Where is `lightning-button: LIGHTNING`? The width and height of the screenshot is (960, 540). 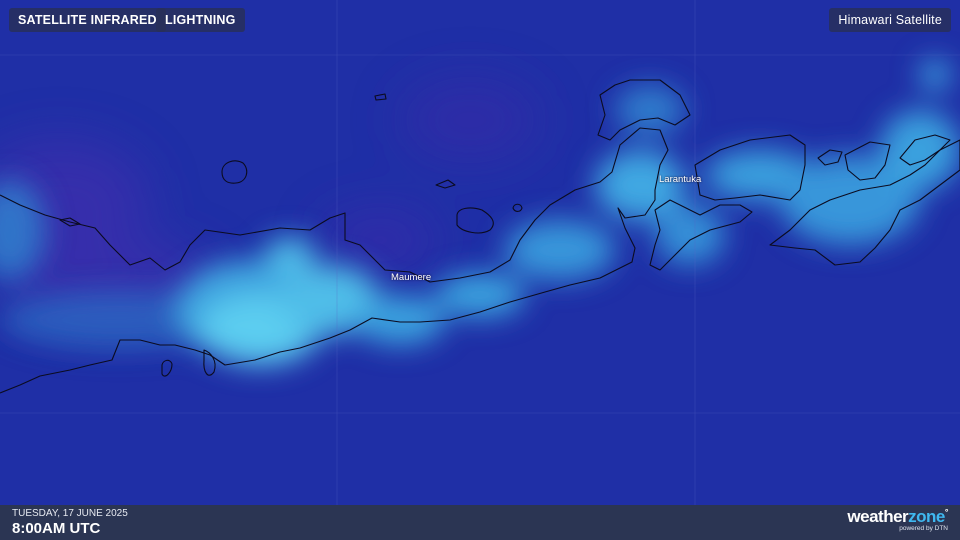 lightning-button: LIGHTNING is located at coordinates (200, 20).